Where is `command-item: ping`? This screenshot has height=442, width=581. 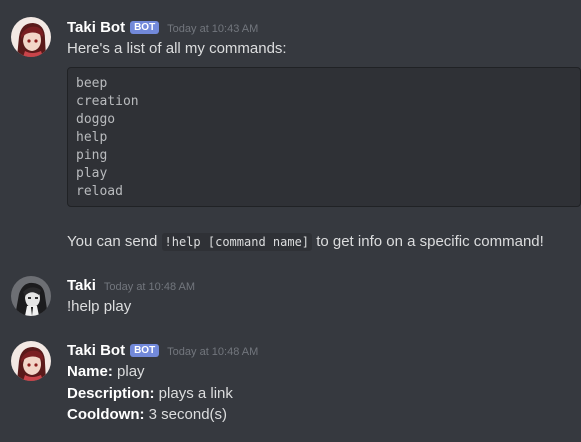
command-item: ping is located at coordinates (92, 155).